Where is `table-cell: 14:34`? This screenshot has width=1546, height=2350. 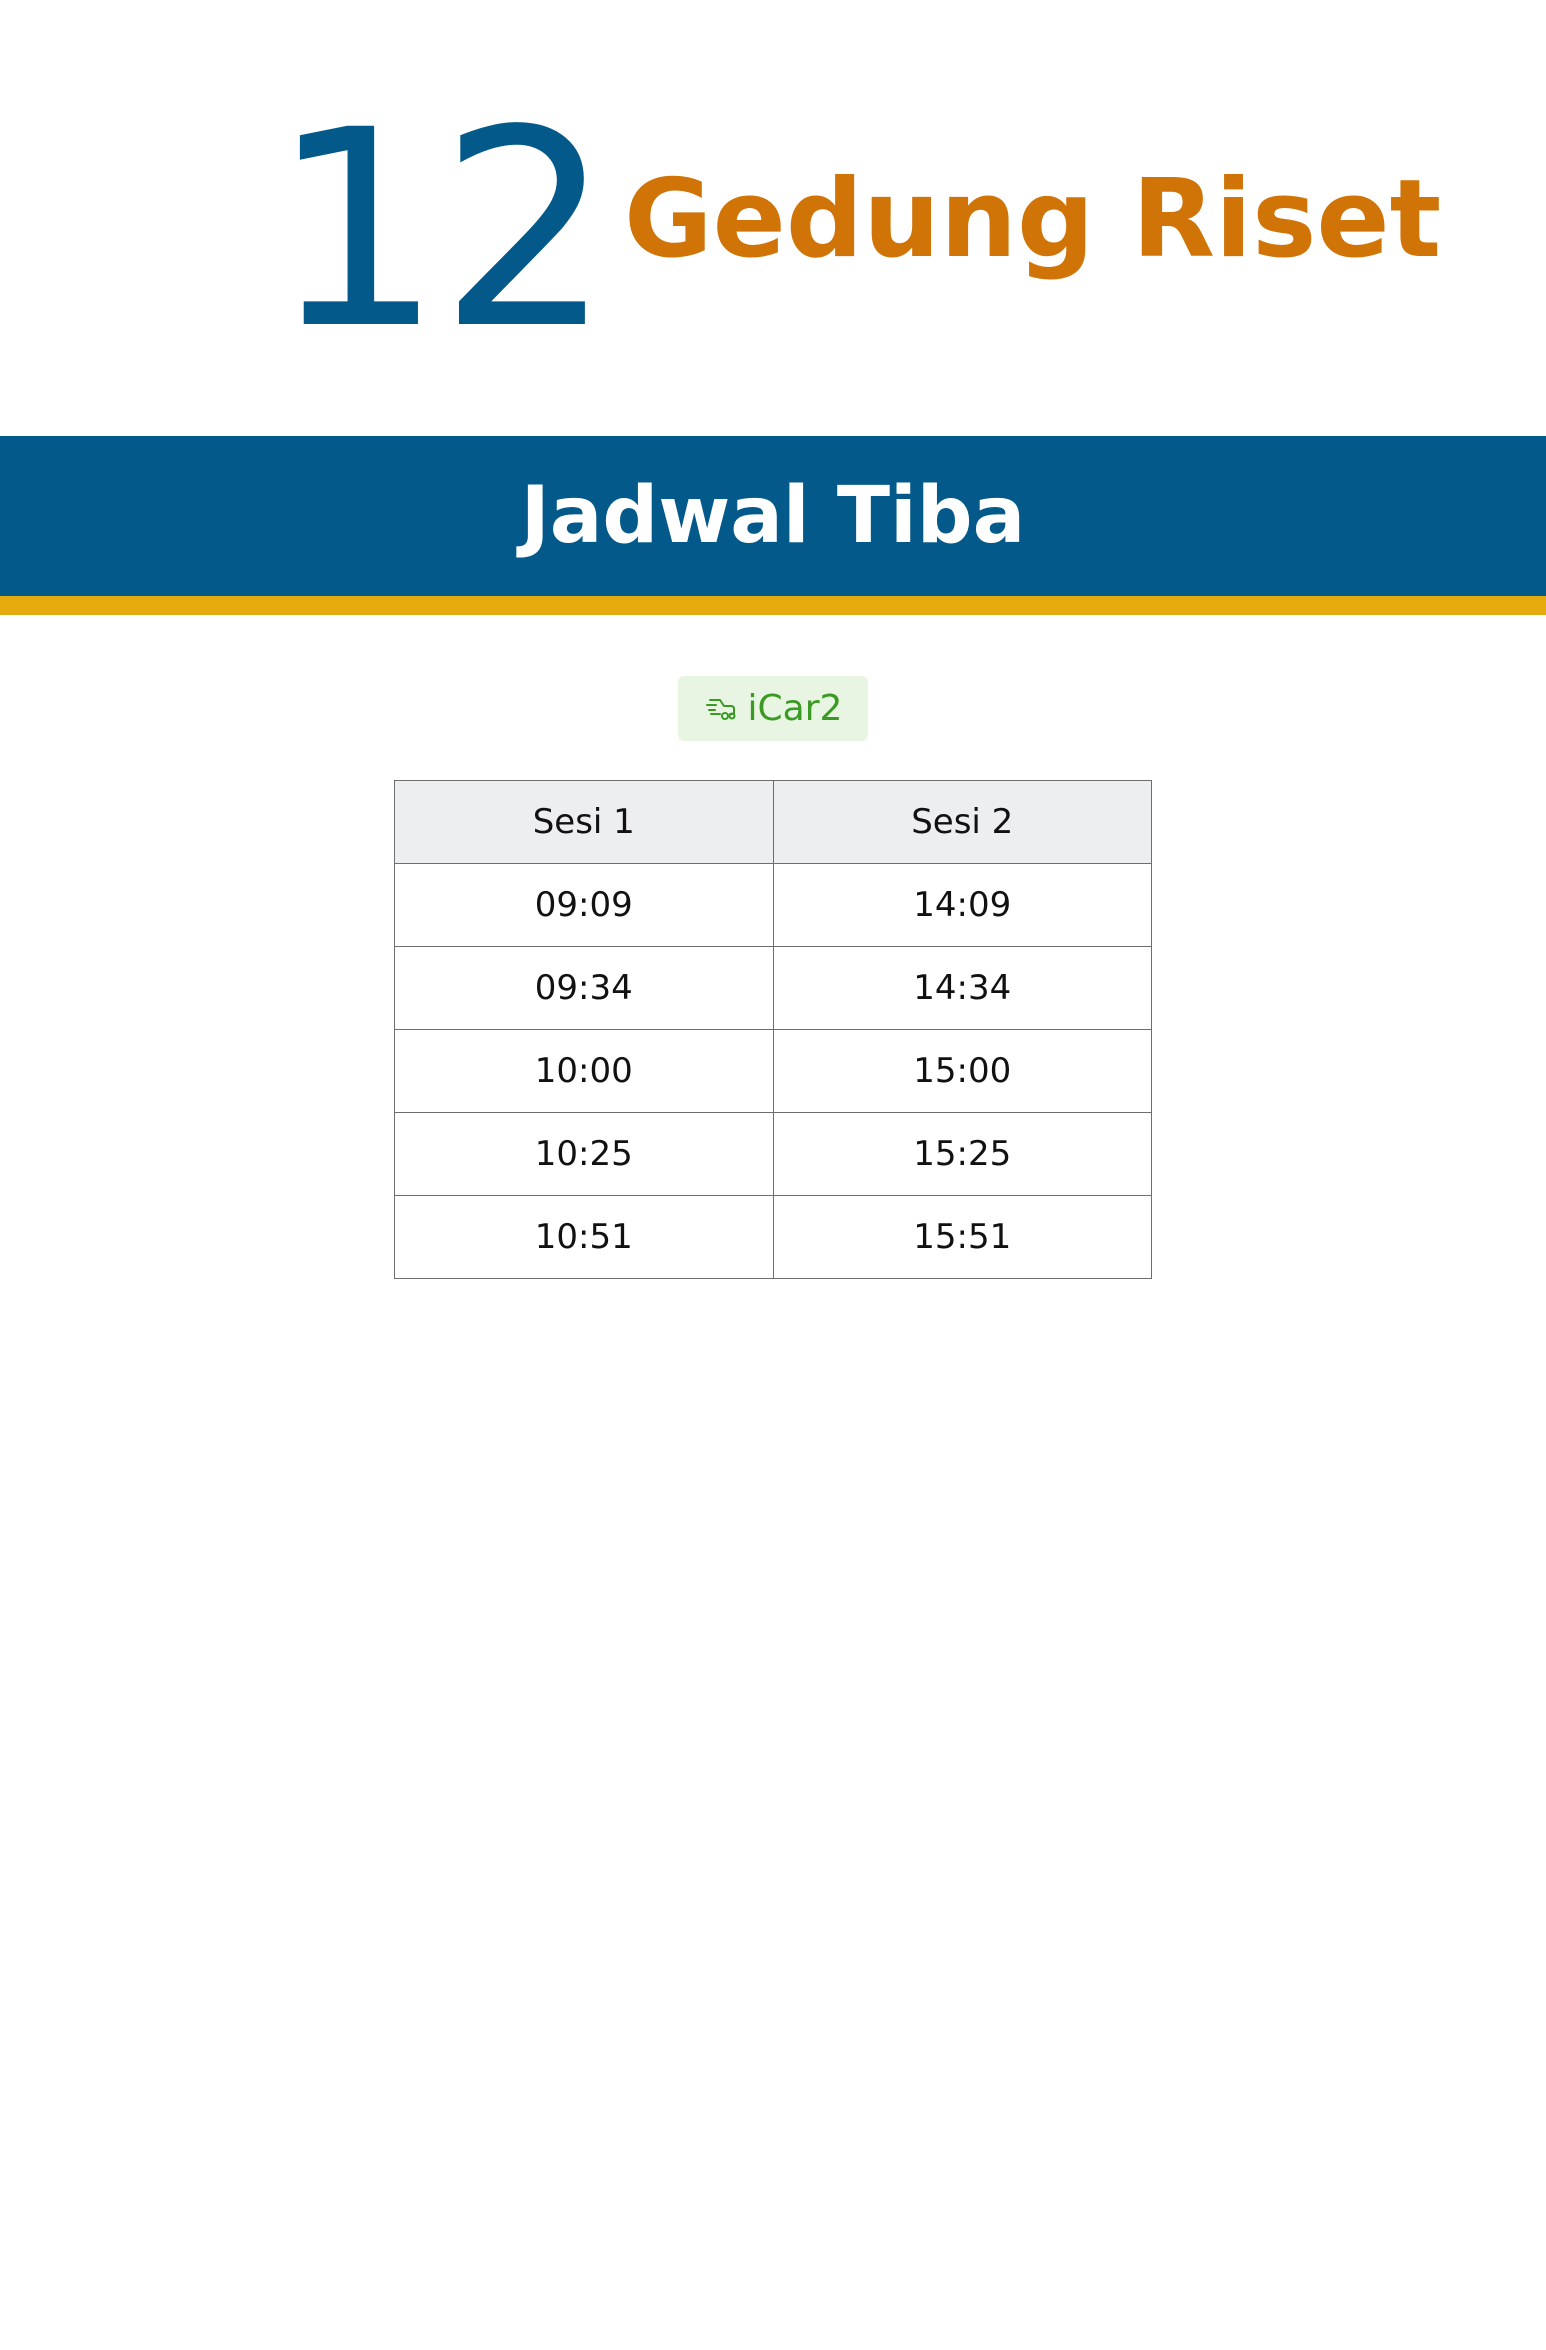 table-cell: 14:34 is located at coordinates (962, 988).